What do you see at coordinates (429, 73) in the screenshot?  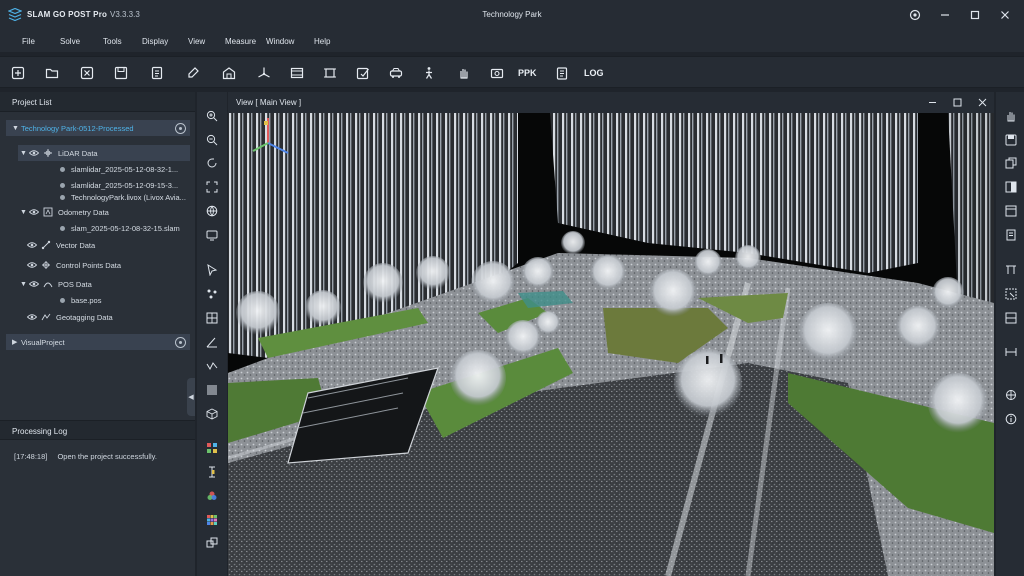 I see `walker-icon` at bounding box center [429, 73].